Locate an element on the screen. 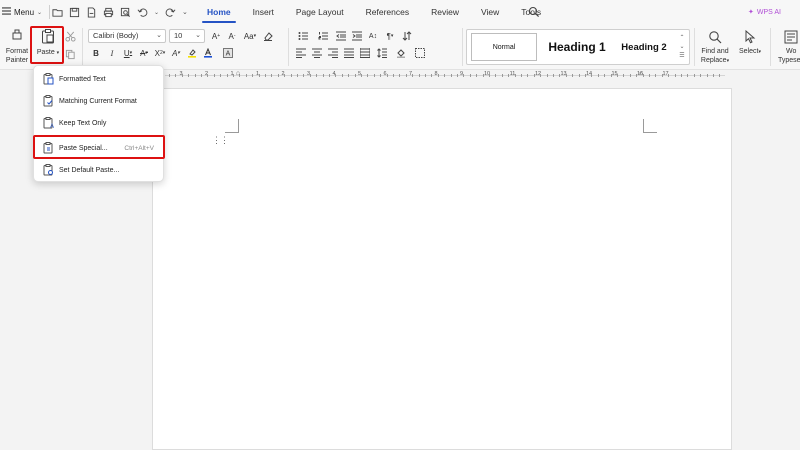  search-icon is located at coordinates (534, 12).